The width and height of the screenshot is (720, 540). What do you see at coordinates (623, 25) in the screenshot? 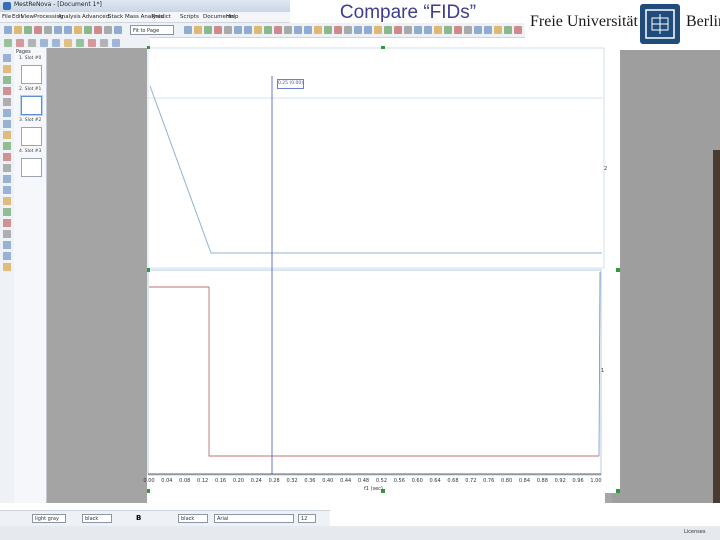
I see `university-logo: Freie Universität Berlin` at bounding box center [623, 25].